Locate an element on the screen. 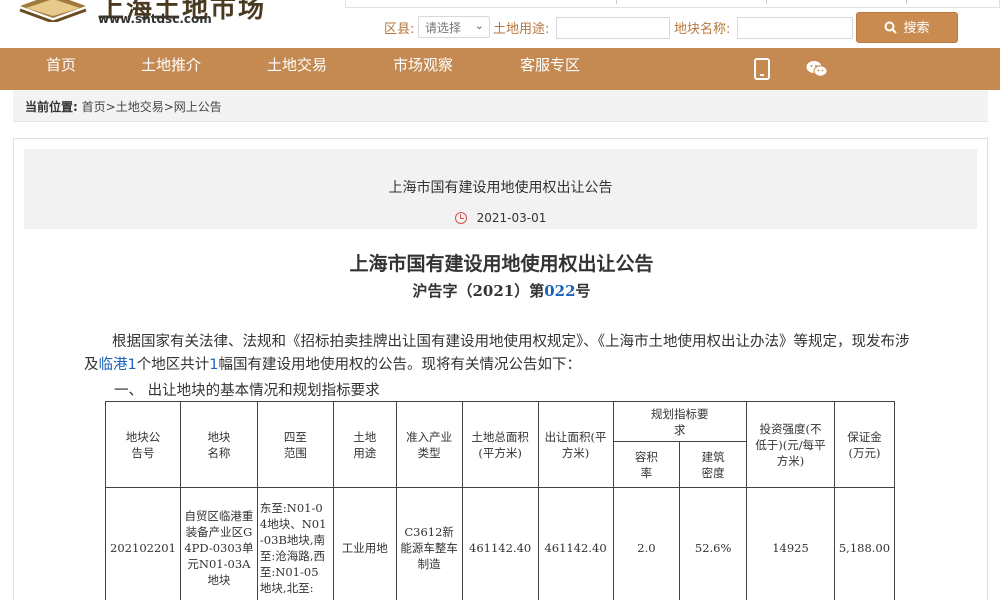 The width and height of the screenshot is (1000, 600). search-icon is located at coordinates (891, 27).